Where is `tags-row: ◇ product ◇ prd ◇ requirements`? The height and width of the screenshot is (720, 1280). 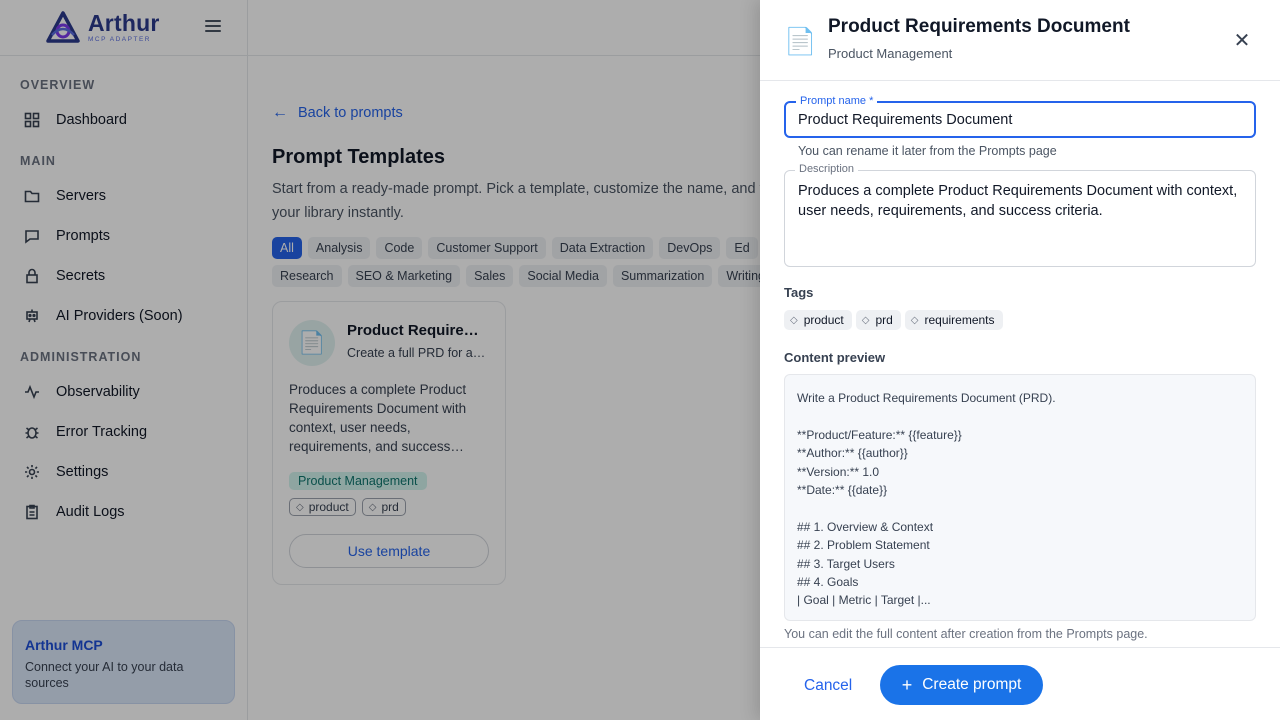
tags-row: ◇ product ◇ prd ◇ requirements is located at coordinates (1020, 320).